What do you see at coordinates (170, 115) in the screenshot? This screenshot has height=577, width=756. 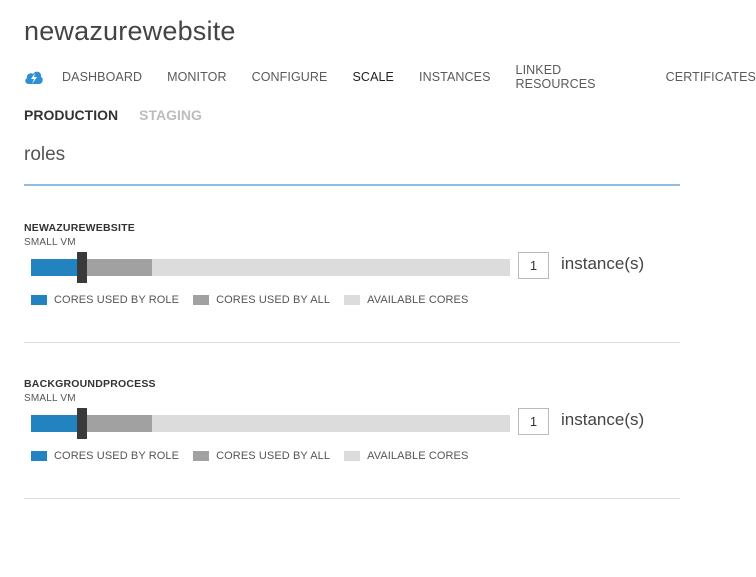 I see `tab-staging: STAGING` at bounding box center [170, 115].